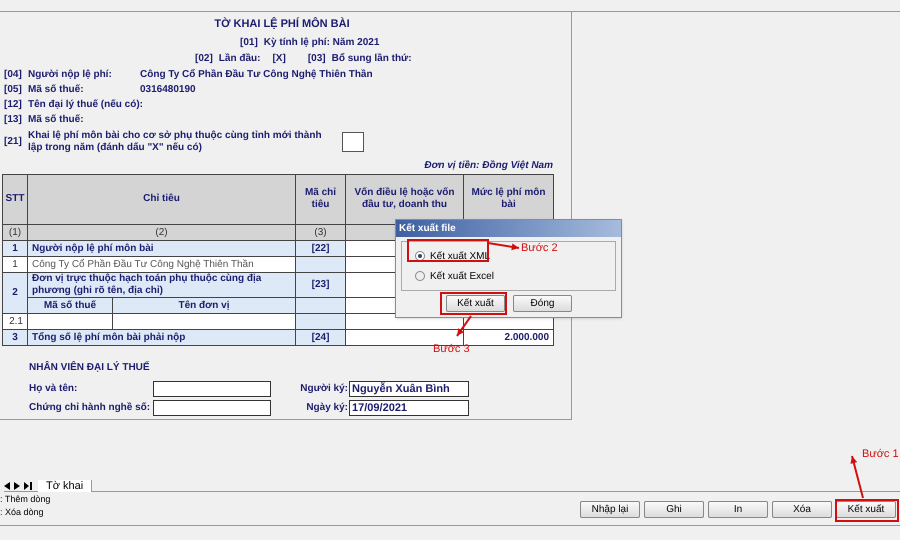  What do you see at coordinates (84, 105) in the screenshot?
I see `field-label: Tên đại lý thuế (nếu có):` at bounding box center [84, 105].